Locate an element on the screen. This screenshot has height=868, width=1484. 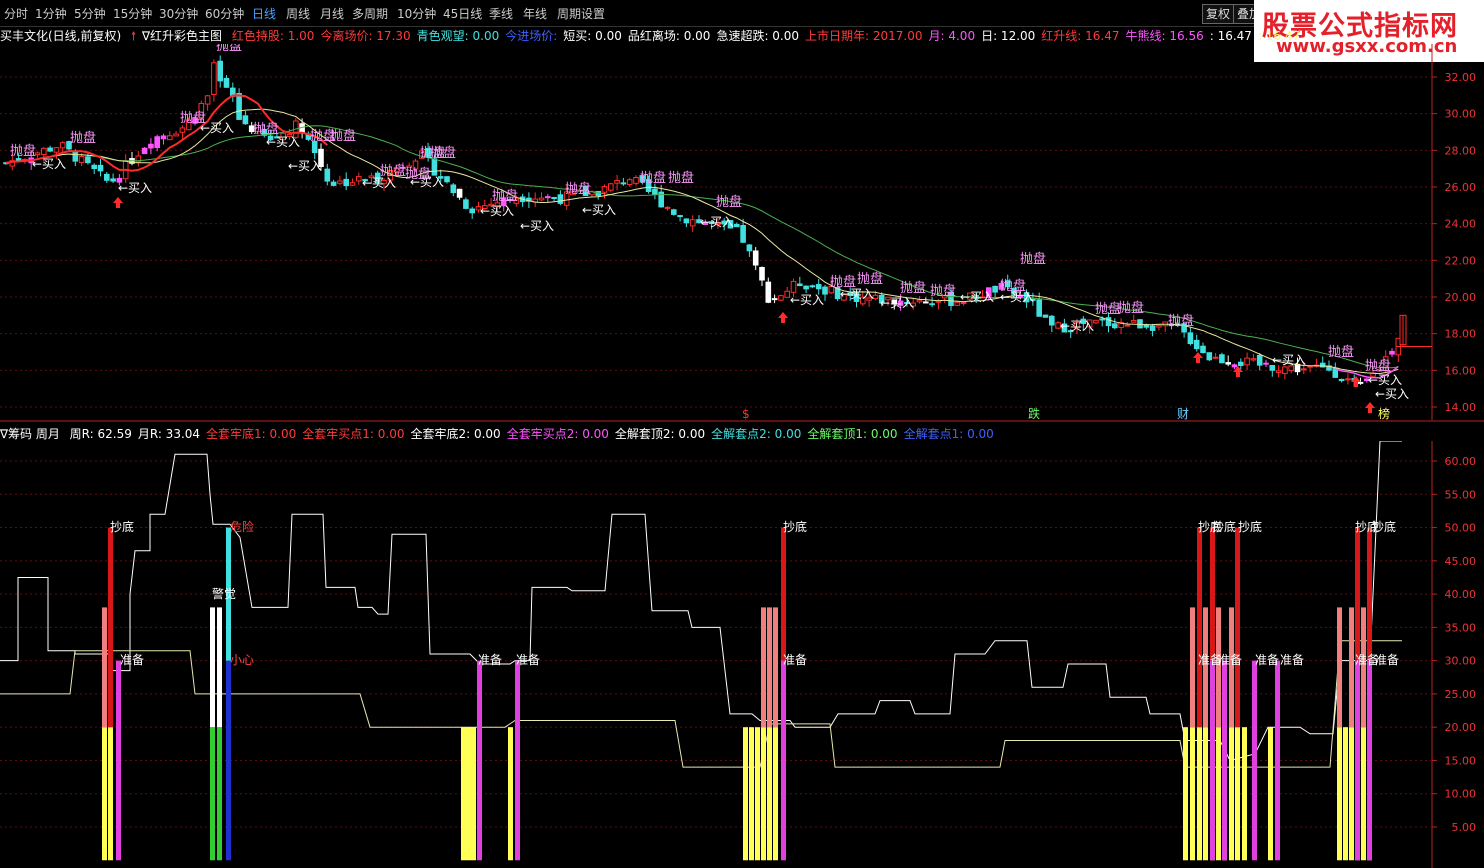
period-tab-11: 45日线 is located at coordinates (462, 13).